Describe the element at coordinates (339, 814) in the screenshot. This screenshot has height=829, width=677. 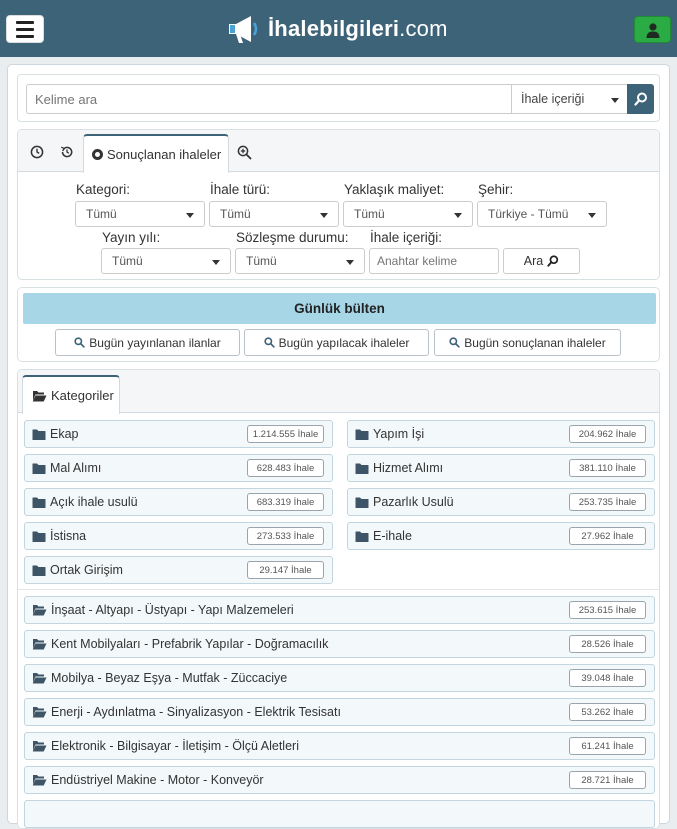
I see `sector-next-partial` at that location.